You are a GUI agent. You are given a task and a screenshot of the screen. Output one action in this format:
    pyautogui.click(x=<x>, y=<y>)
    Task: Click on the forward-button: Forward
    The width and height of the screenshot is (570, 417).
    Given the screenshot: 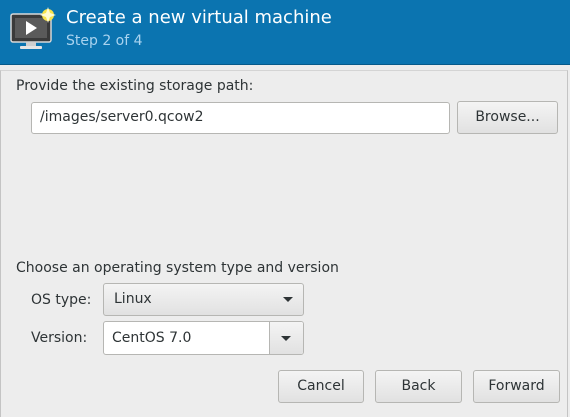 What is the action you would take?
    pyautogui.click(x=516, y=386)
    